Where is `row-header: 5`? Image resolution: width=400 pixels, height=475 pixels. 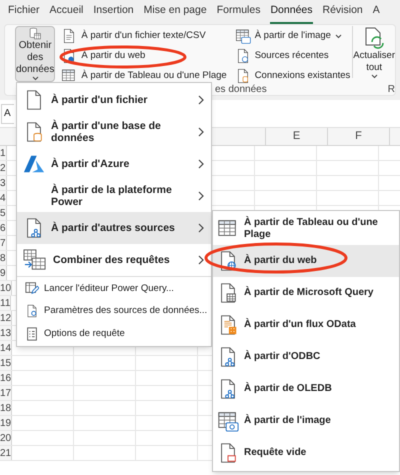
row-header: 5 is located at coordinates (3, 213).